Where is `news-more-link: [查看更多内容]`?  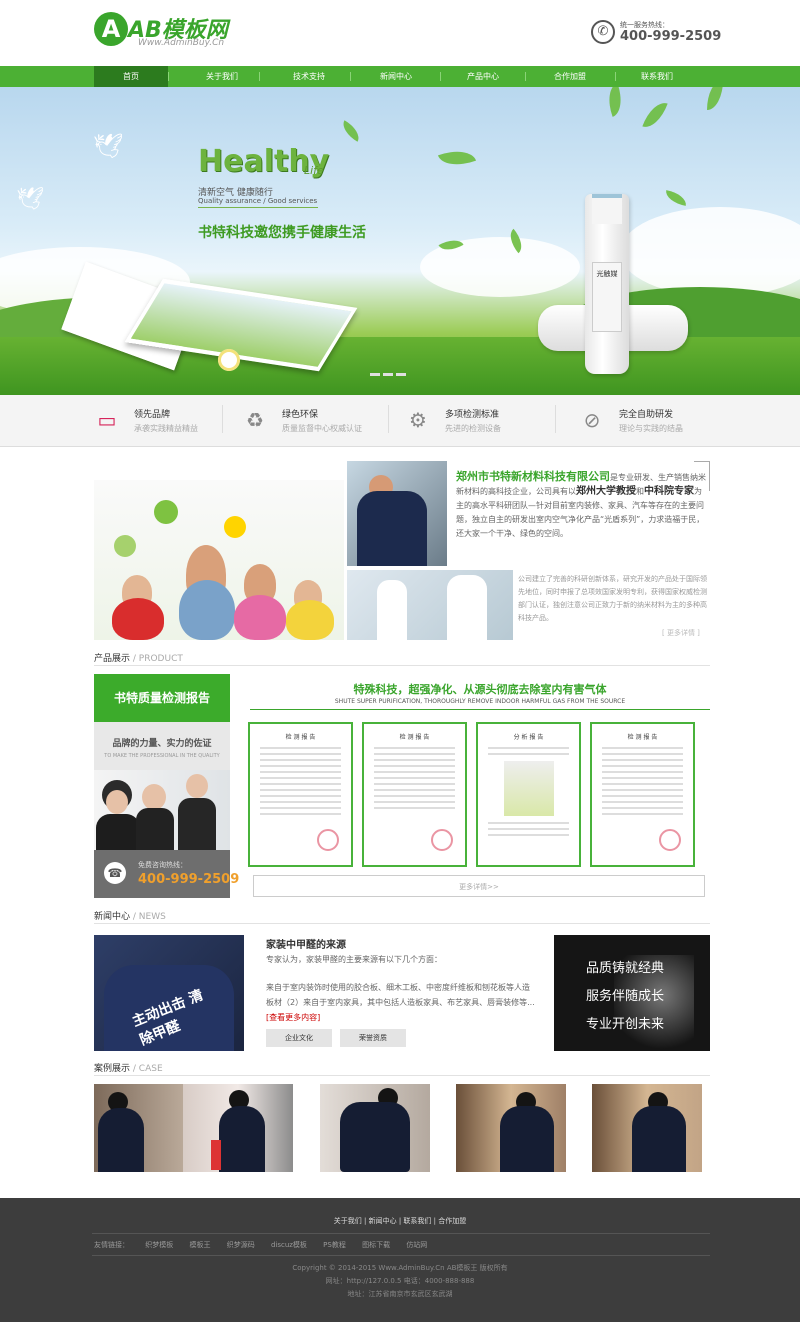
news-more-link: [查看更多内容] is located at coordinates (293, 1017).